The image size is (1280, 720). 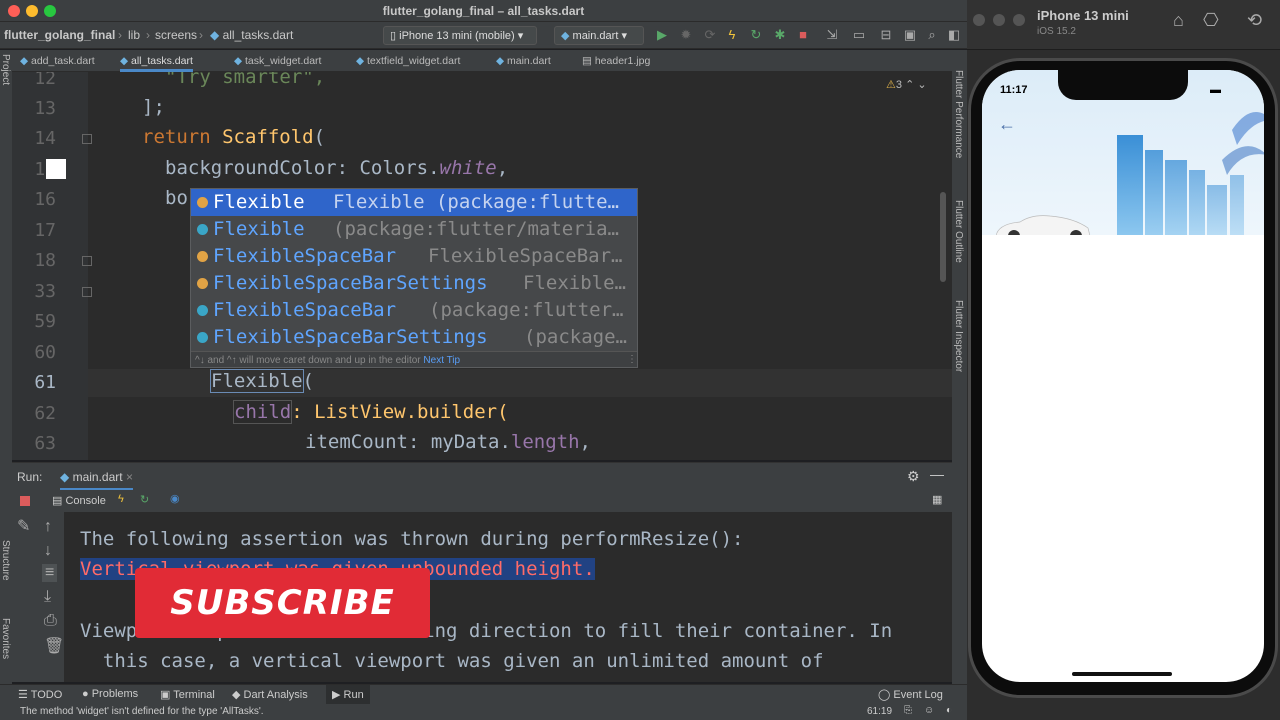 I want to click on home-indicator, so click(x=1122, y=674).